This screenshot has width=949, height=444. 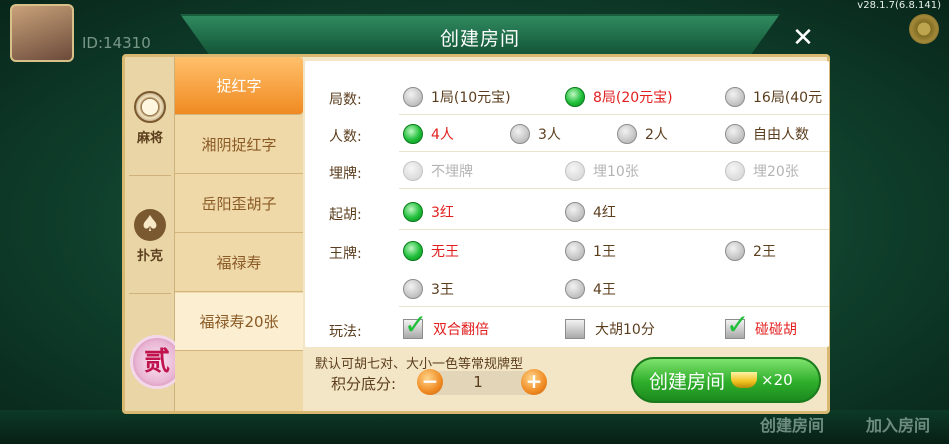 What do you see at coordinates (150, 225) in the screenshot?
I see `spade-icon: ♠` at bounding box center [150, 225].